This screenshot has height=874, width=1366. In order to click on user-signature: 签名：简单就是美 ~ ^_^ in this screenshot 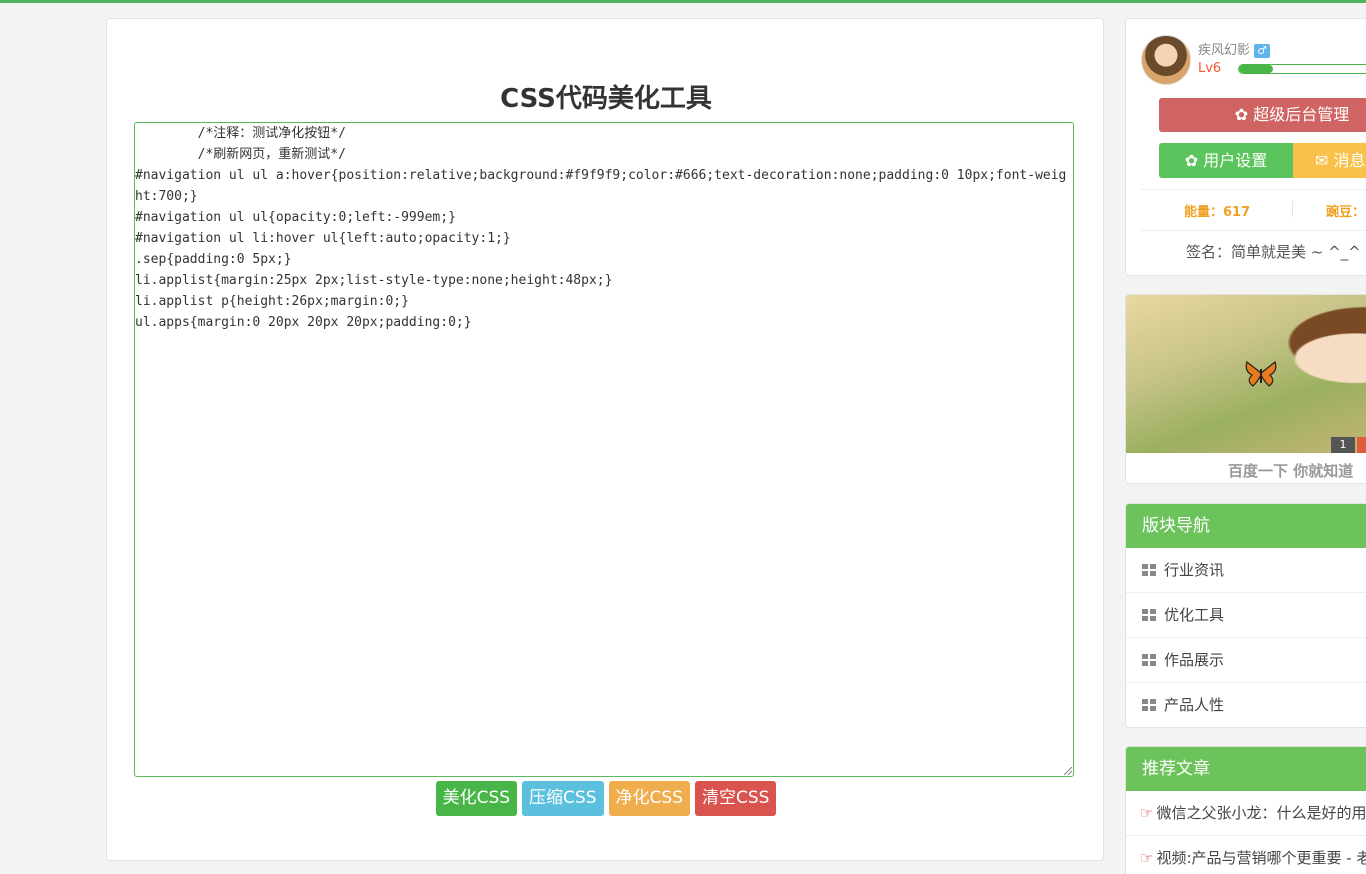, I will do `click(1273, 252)`.